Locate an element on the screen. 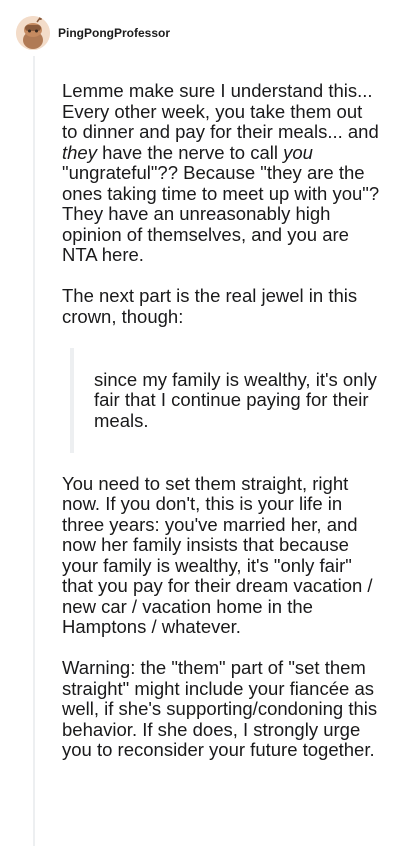 The image size is (400, 863). paragraph-1-text-c: have the nerve to call is located at coordinates (190, 152).